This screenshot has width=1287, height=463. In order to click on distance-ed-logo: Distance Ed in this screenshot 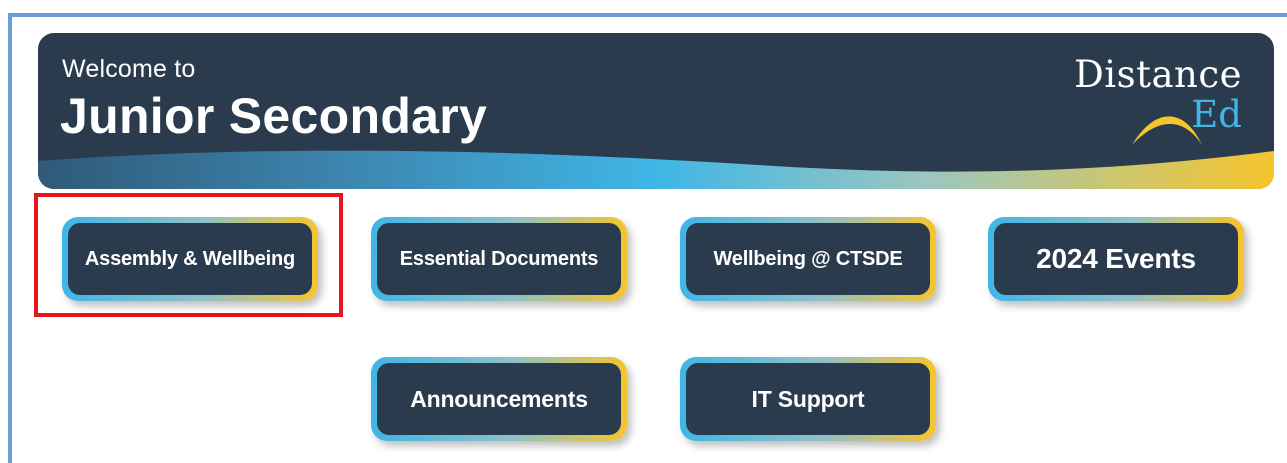, I will do `click(1152, 109)`.